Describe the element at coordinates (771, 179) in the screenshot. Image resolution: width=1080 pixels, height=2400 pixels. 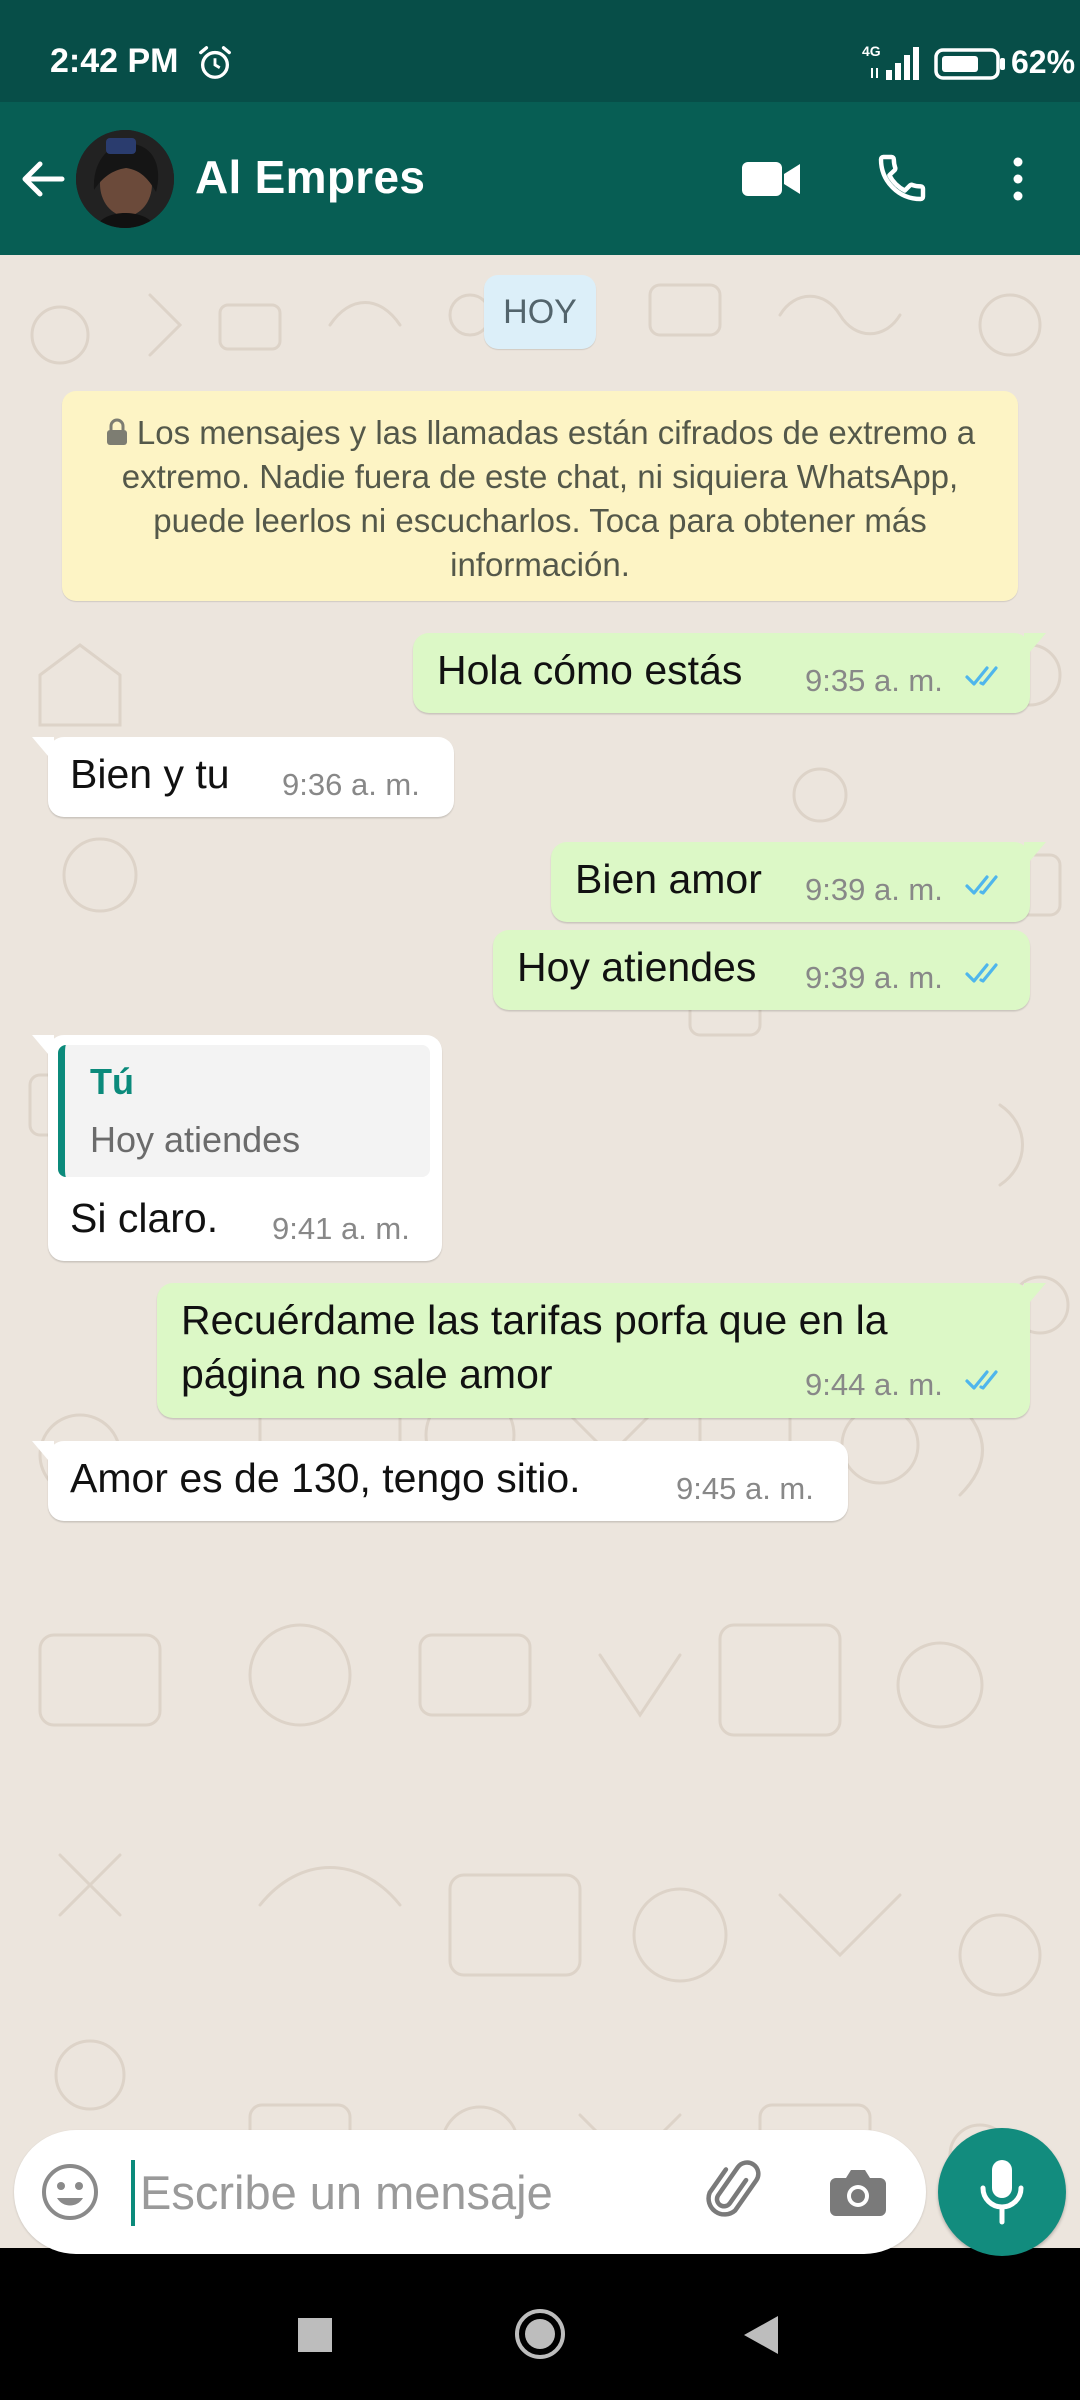
I see `video-call-icon` at that location.